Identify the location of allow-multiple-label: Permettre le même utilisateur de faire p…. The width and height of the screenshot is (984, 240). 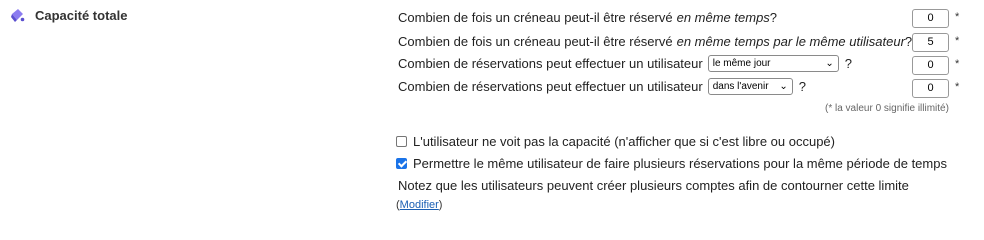
(680, 163).